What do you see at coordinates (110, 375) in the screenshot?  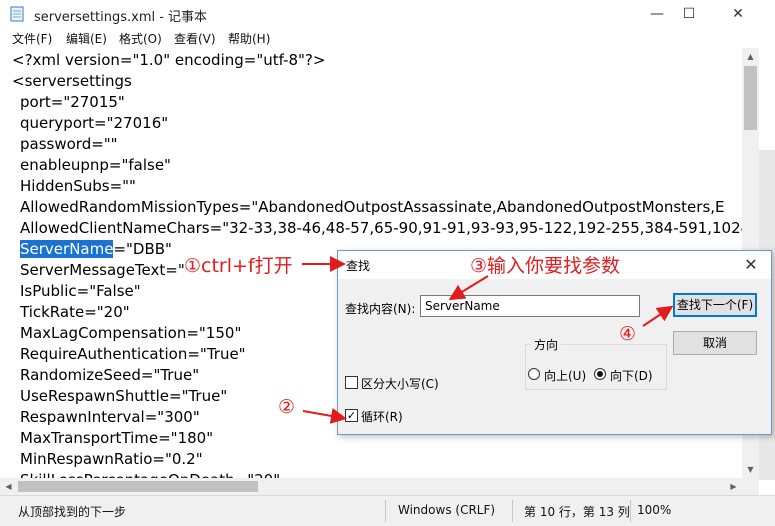 I see `editor-line: RandomizeSeed="True"` at bounding box center [110, 375].